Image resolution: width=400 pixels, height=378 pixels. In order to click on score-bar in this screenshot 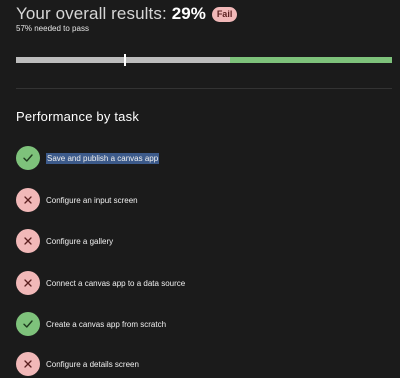, I will do `click(204, 60)`.